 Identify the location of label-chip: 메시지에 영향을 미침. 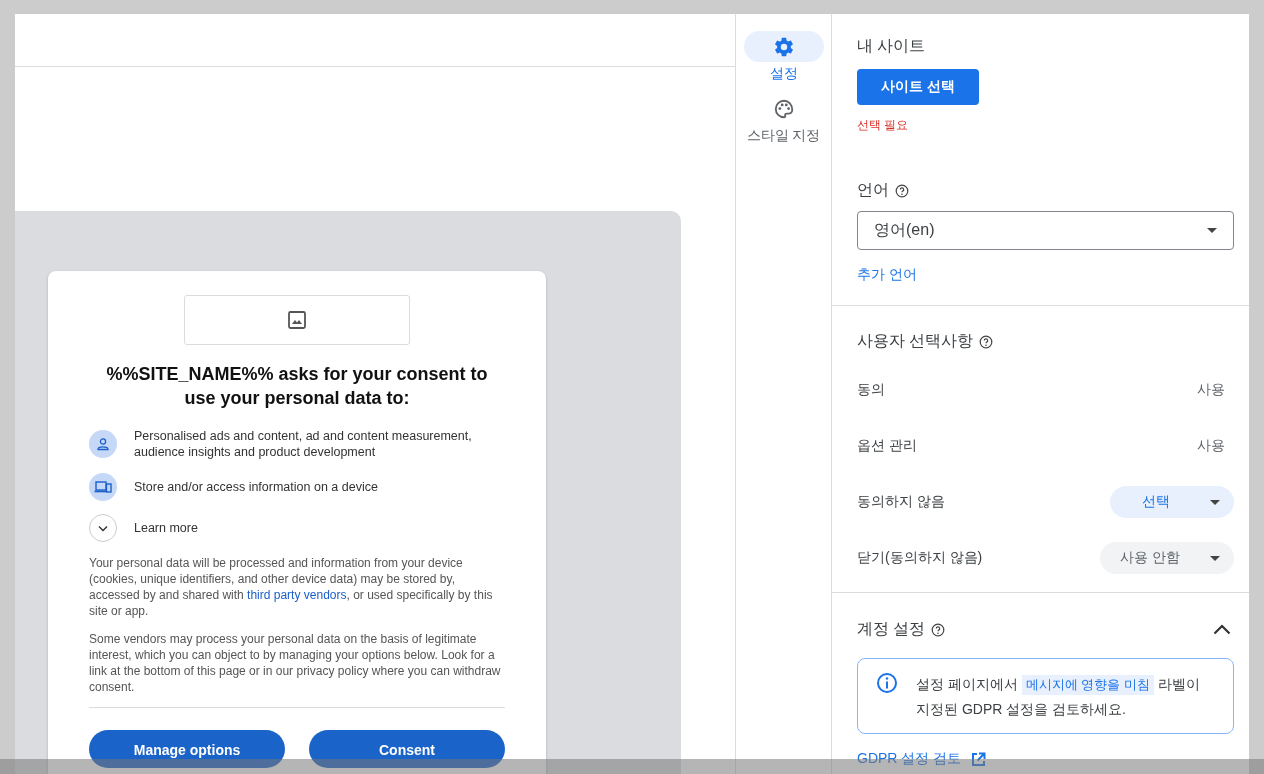
(1087, 685).